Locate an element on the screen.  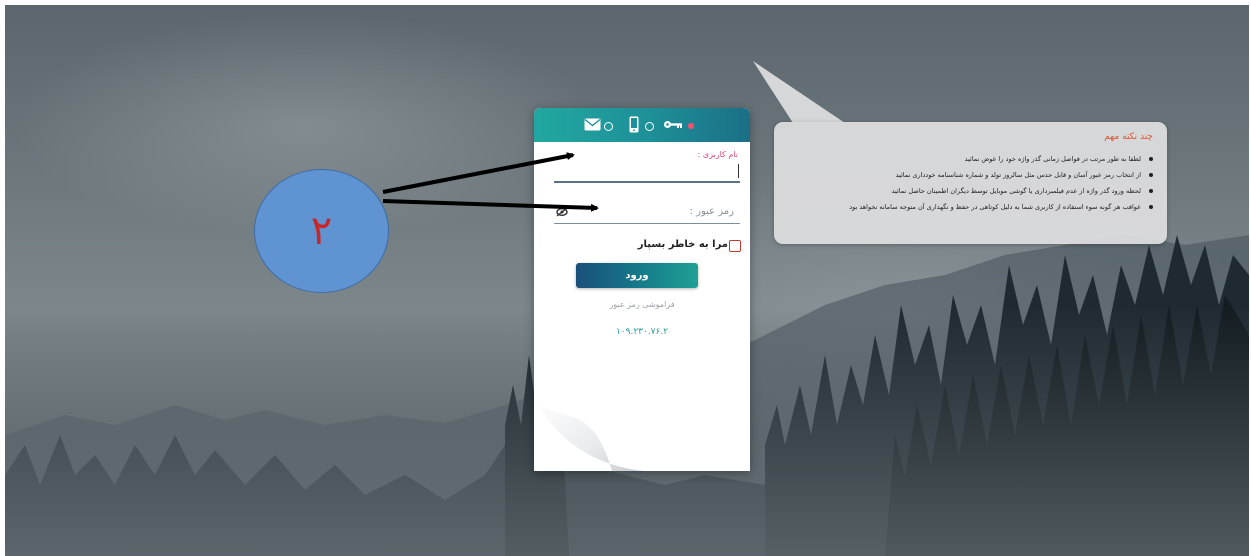
annotation-arrows is located at coordinates (490, 182).